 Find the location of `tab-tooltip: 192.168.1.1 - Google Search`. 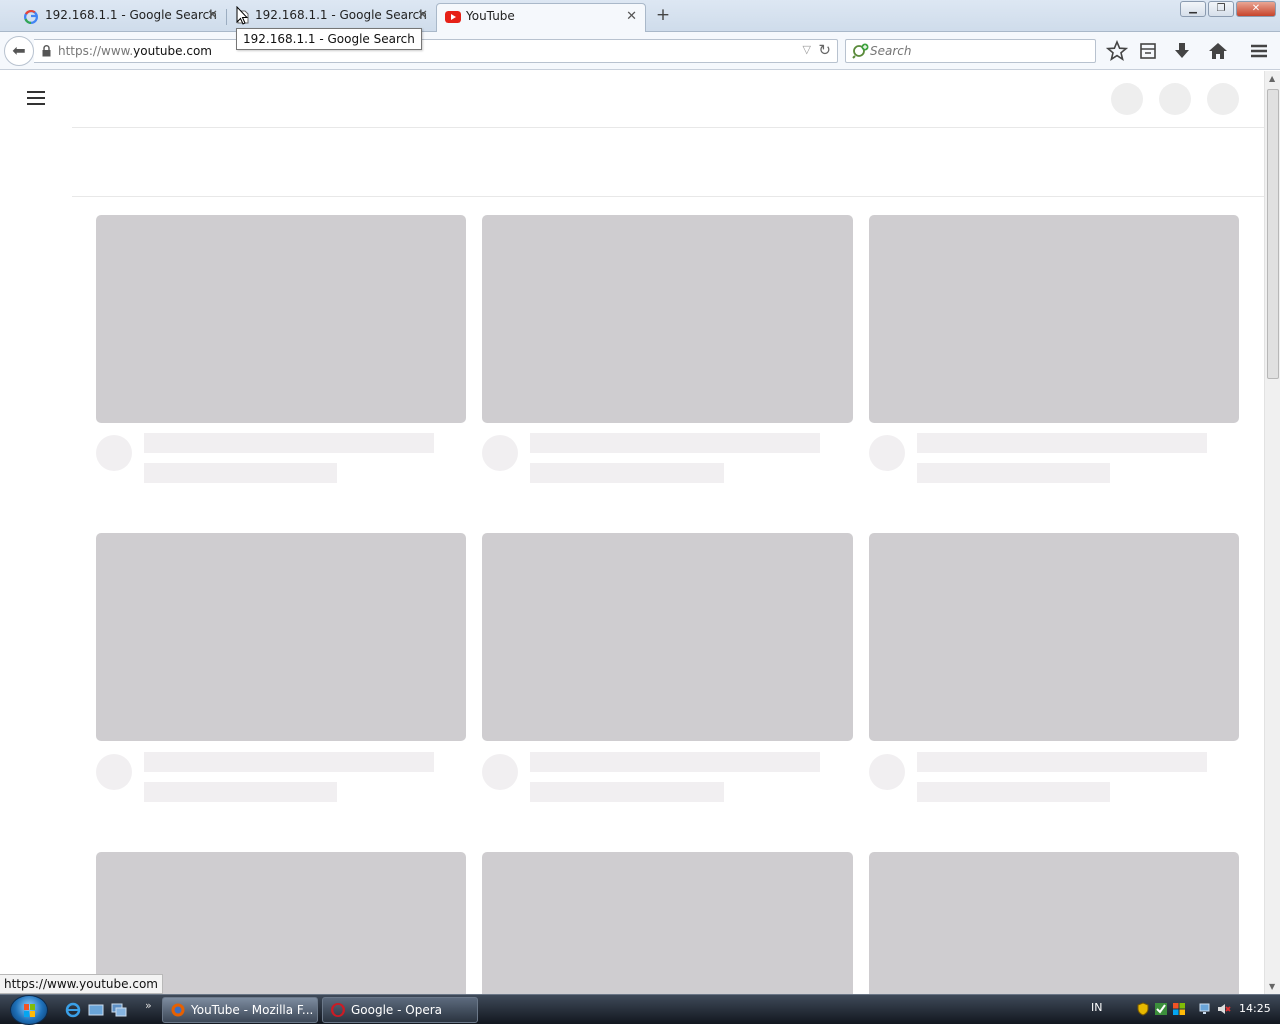

tab-tooltip: 192.168.1.1 - Google Search is located at coordinates (329, 39).